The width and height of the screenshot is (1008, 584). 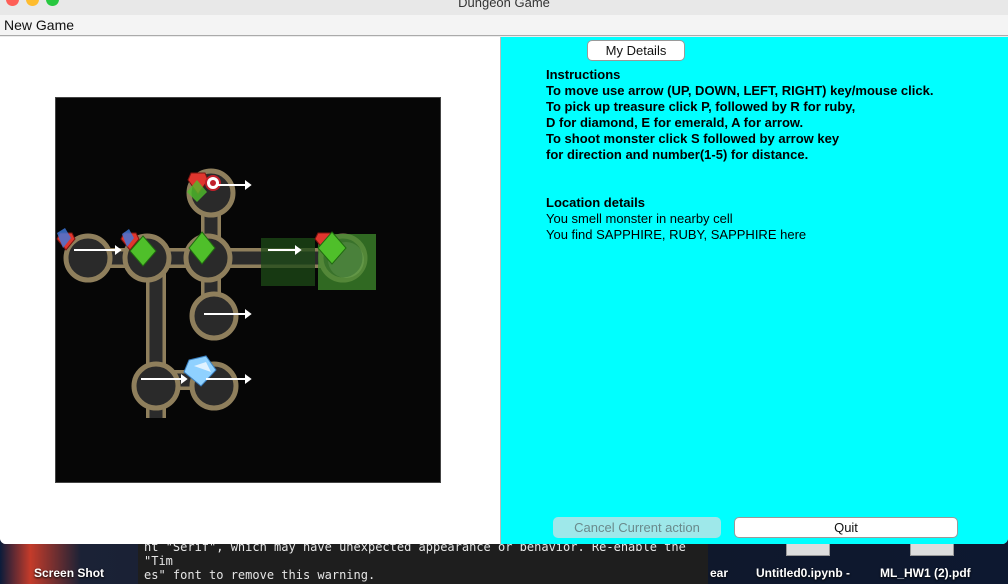 What do you see at coordinates (39, 25) in the screenshot?
I see `menu-new-game: New Game` at bounding box center [39, 25].